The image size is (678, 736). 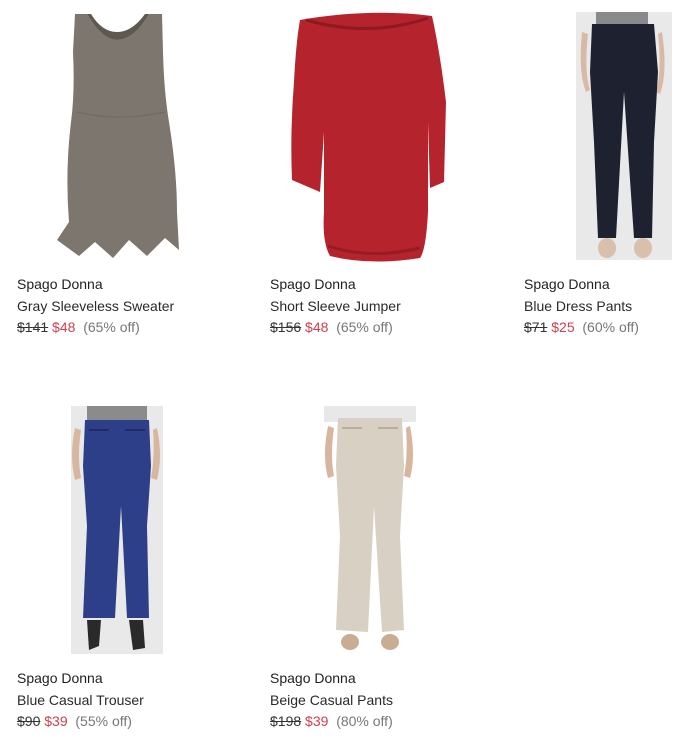 What do you see at coordinates (536, 327) in the screenshot?
I see `original-price: $71` at bounding box center [536, 327].